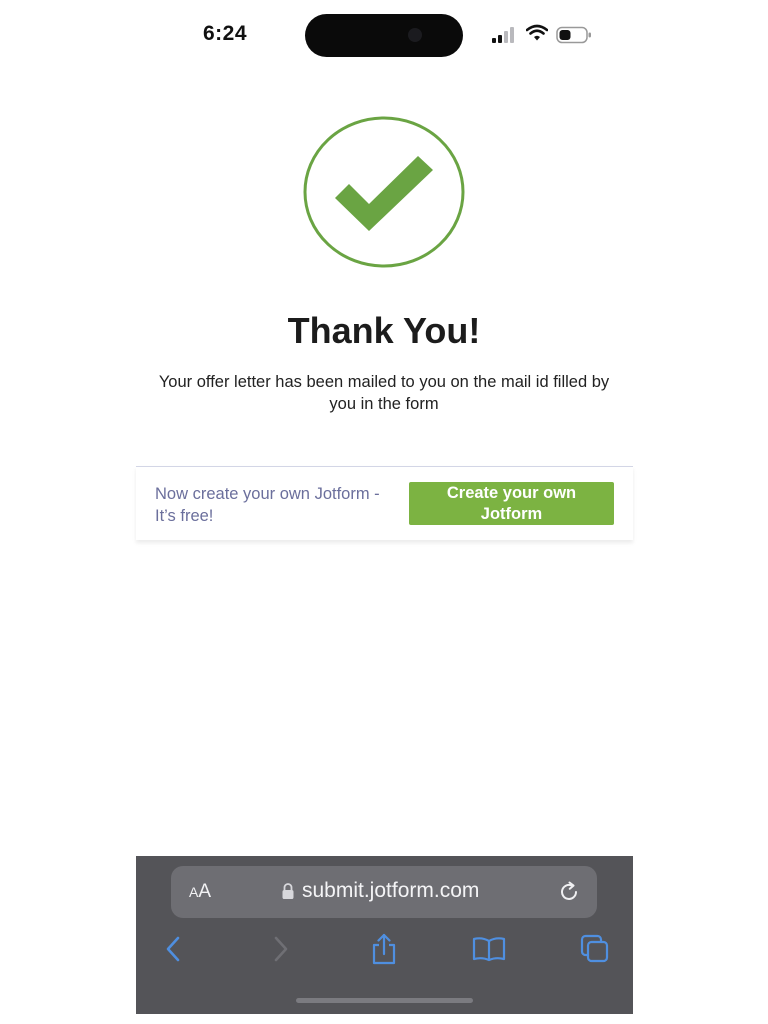 The width and height of the screenshot is (768, 1024). I want to click on share-icon, so click(384, 949).